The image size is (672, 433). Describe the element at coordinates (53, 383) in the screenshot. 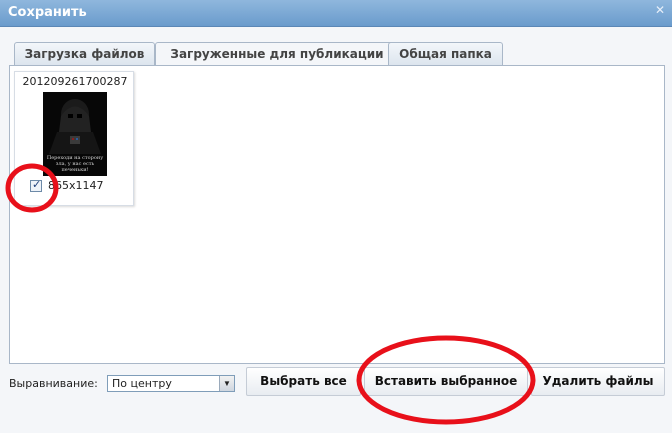

I see `alignment-label: Выравнивание:` at that location.